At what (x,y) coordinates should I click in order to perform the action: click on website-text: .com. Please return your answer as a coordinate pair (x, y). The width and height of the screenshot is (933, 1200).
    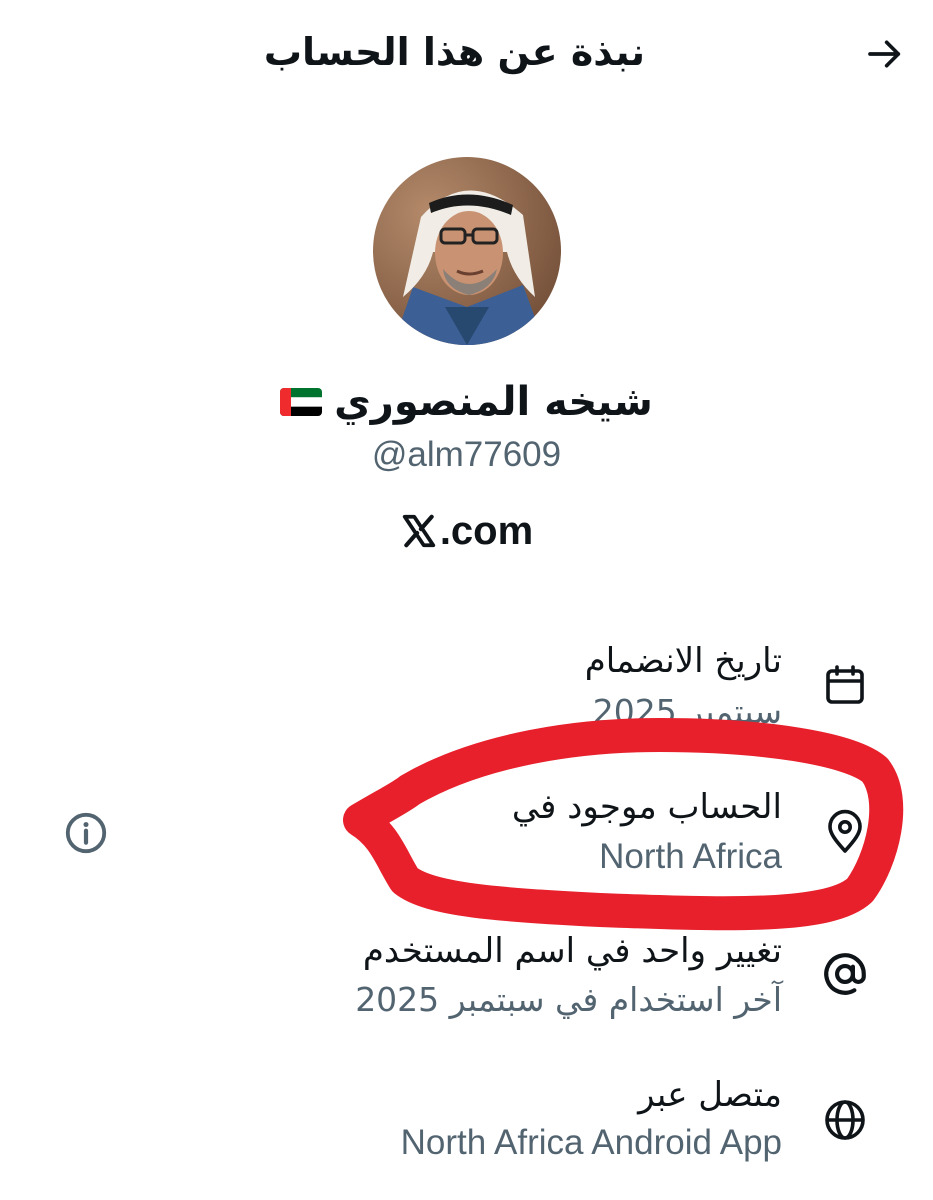
    Looking at the image, I should click on (486, 531).